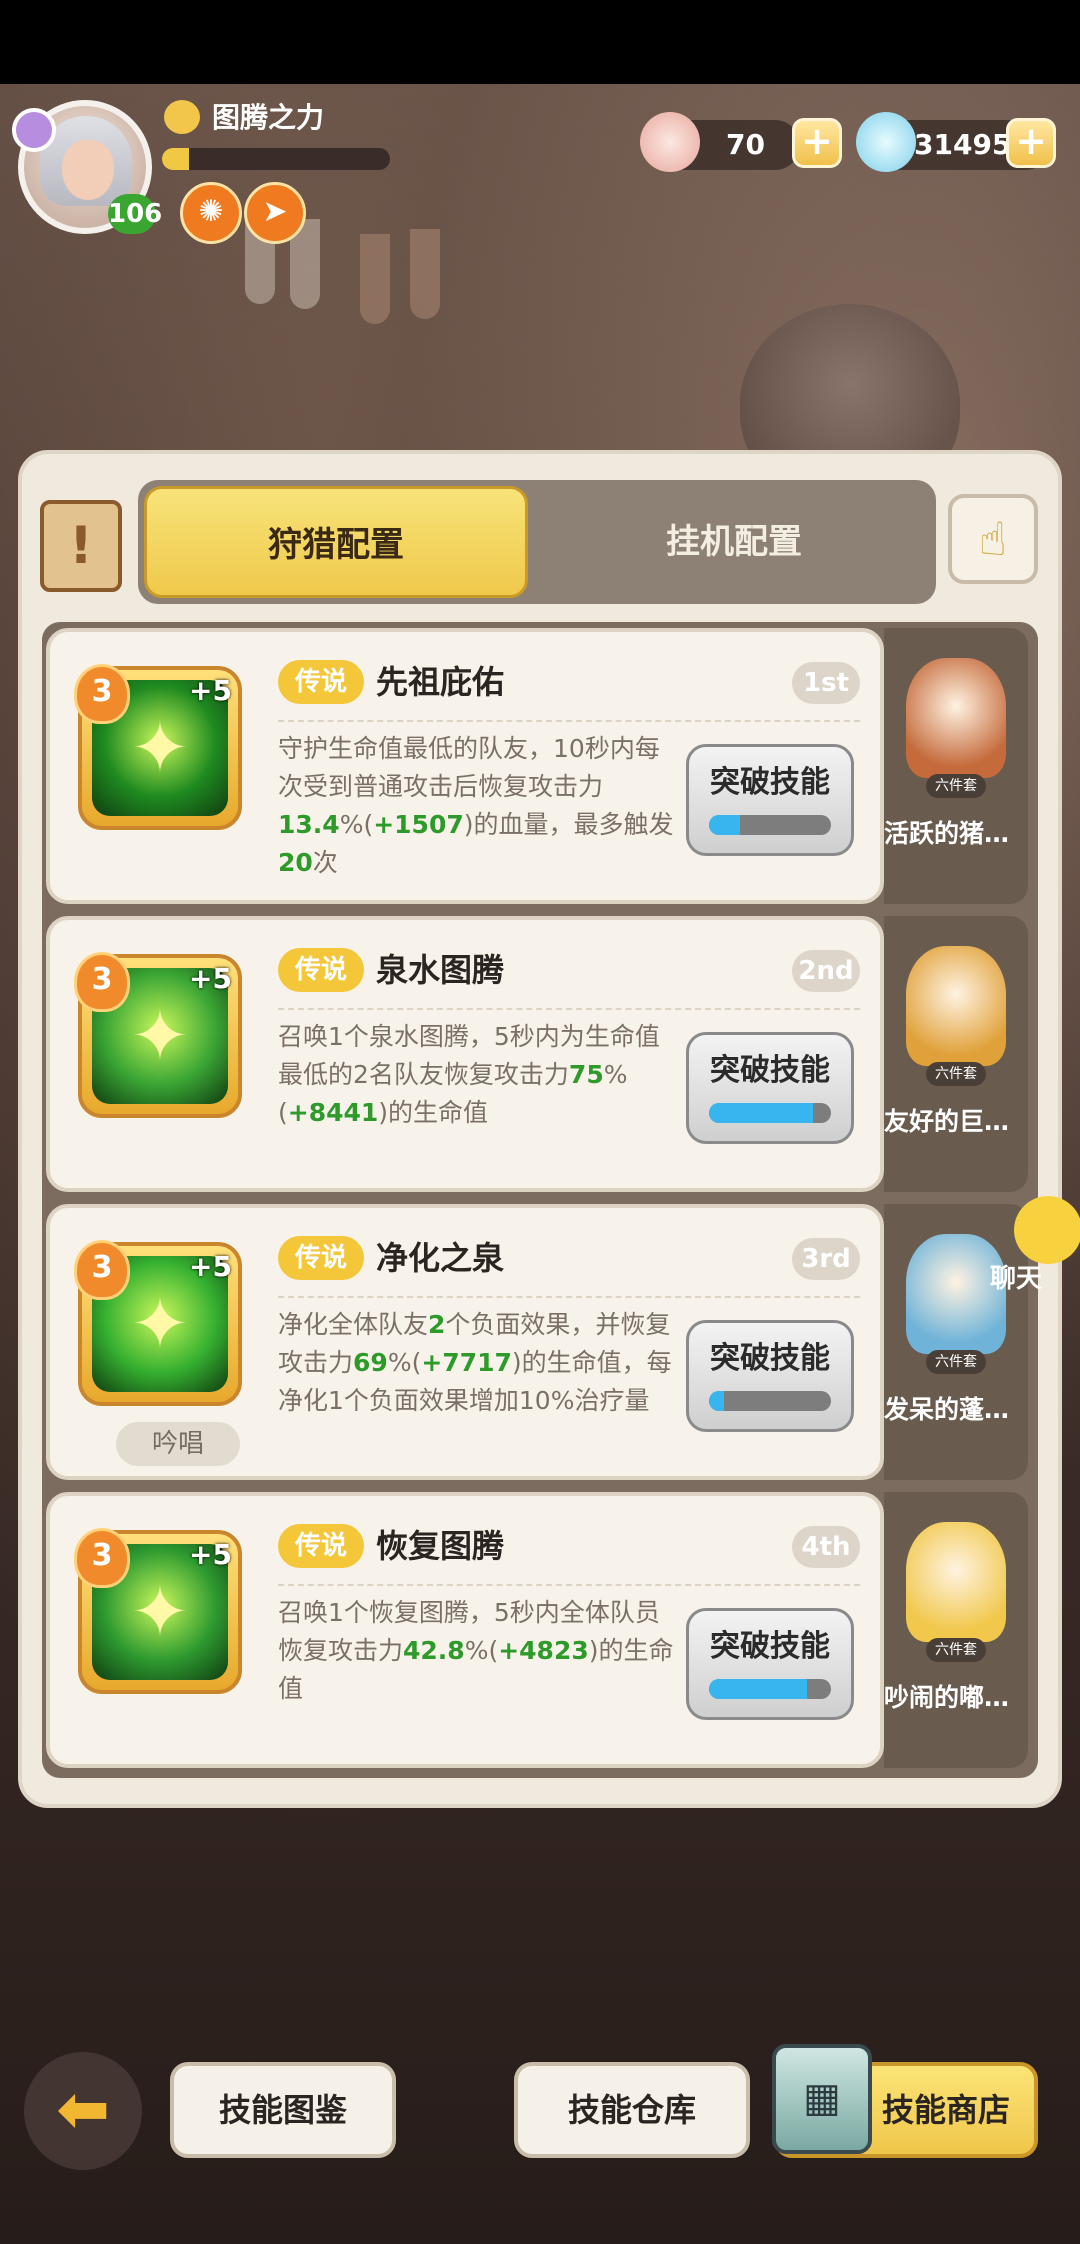  What do you see at coordinates (353, 1324) in the screenshot?
I see `description-text: 净化全体队友` at bounding box center [353, 1324].